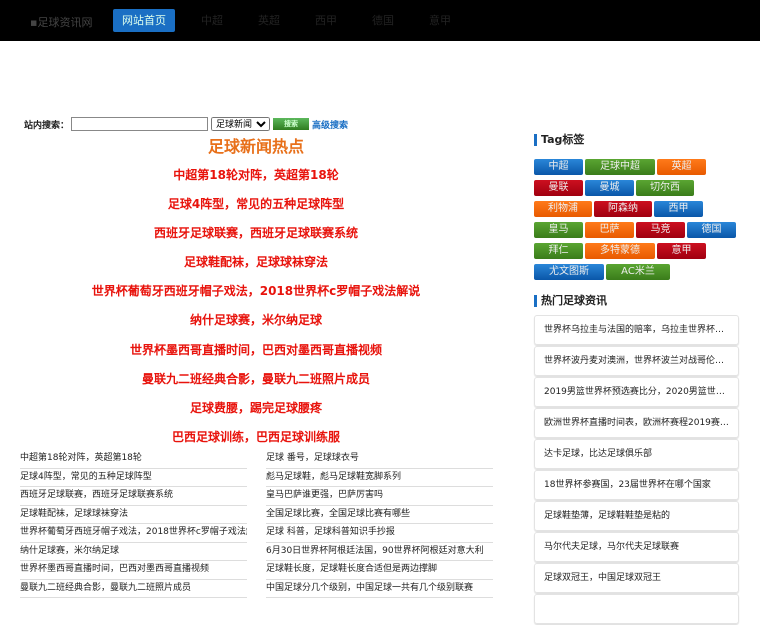 This screenshot has width=760, height=625. Describe the element at coordinates (133, 570) in the screenshot. I see `list-item: 世界杯墨西哥直播时间，巴西对墨西哥直播视频` at that location.